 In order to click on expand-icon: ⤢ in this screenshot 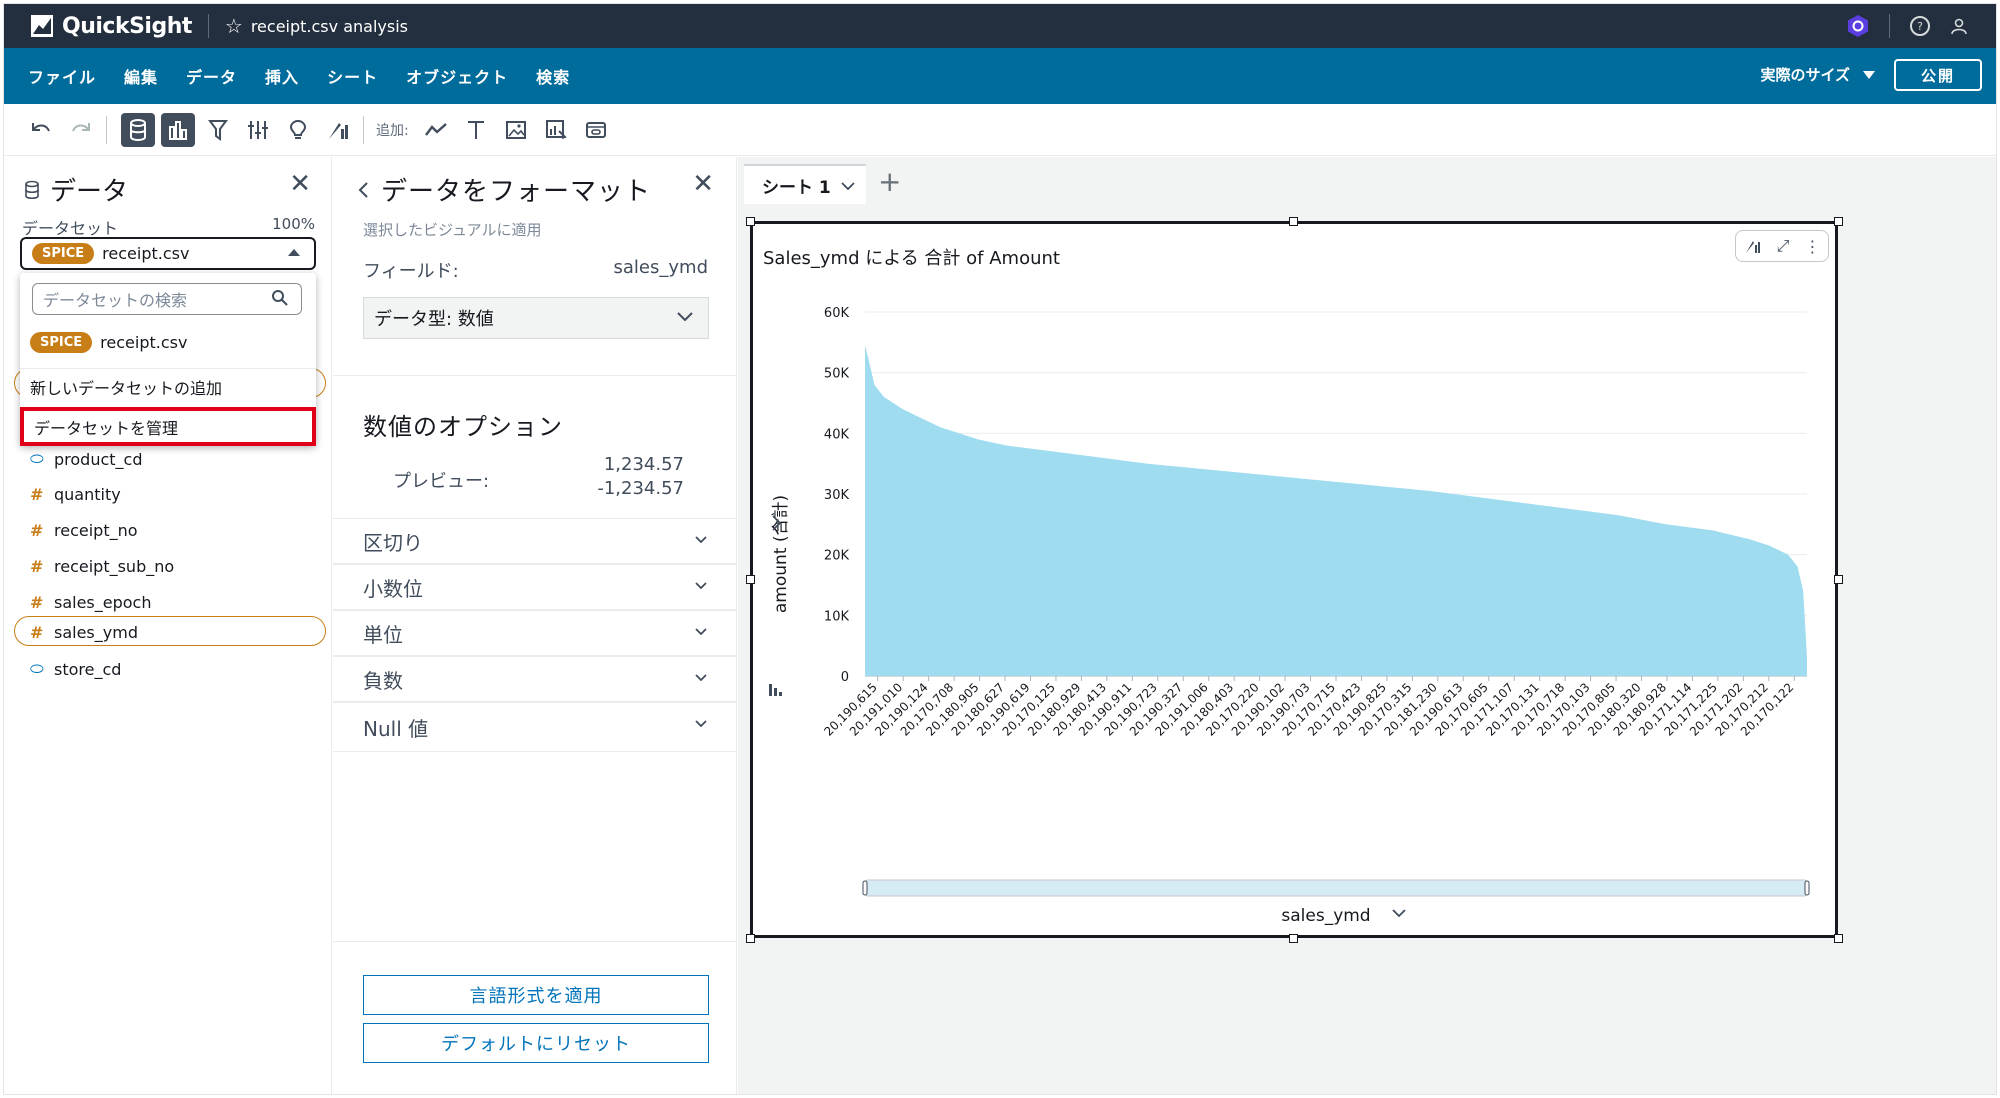, I will do `click(1783, 246)`.